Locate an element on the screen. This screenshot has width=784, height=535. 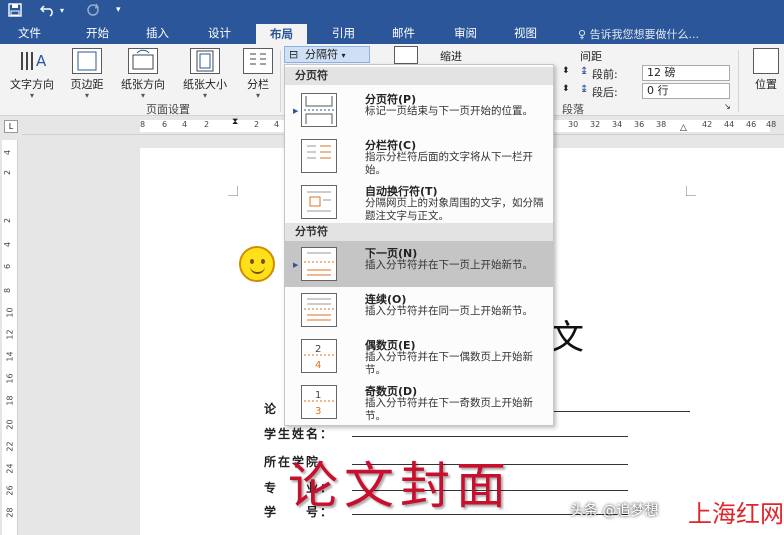
columns-button: 分栏 ▾ is located at coordinates (258, 74).